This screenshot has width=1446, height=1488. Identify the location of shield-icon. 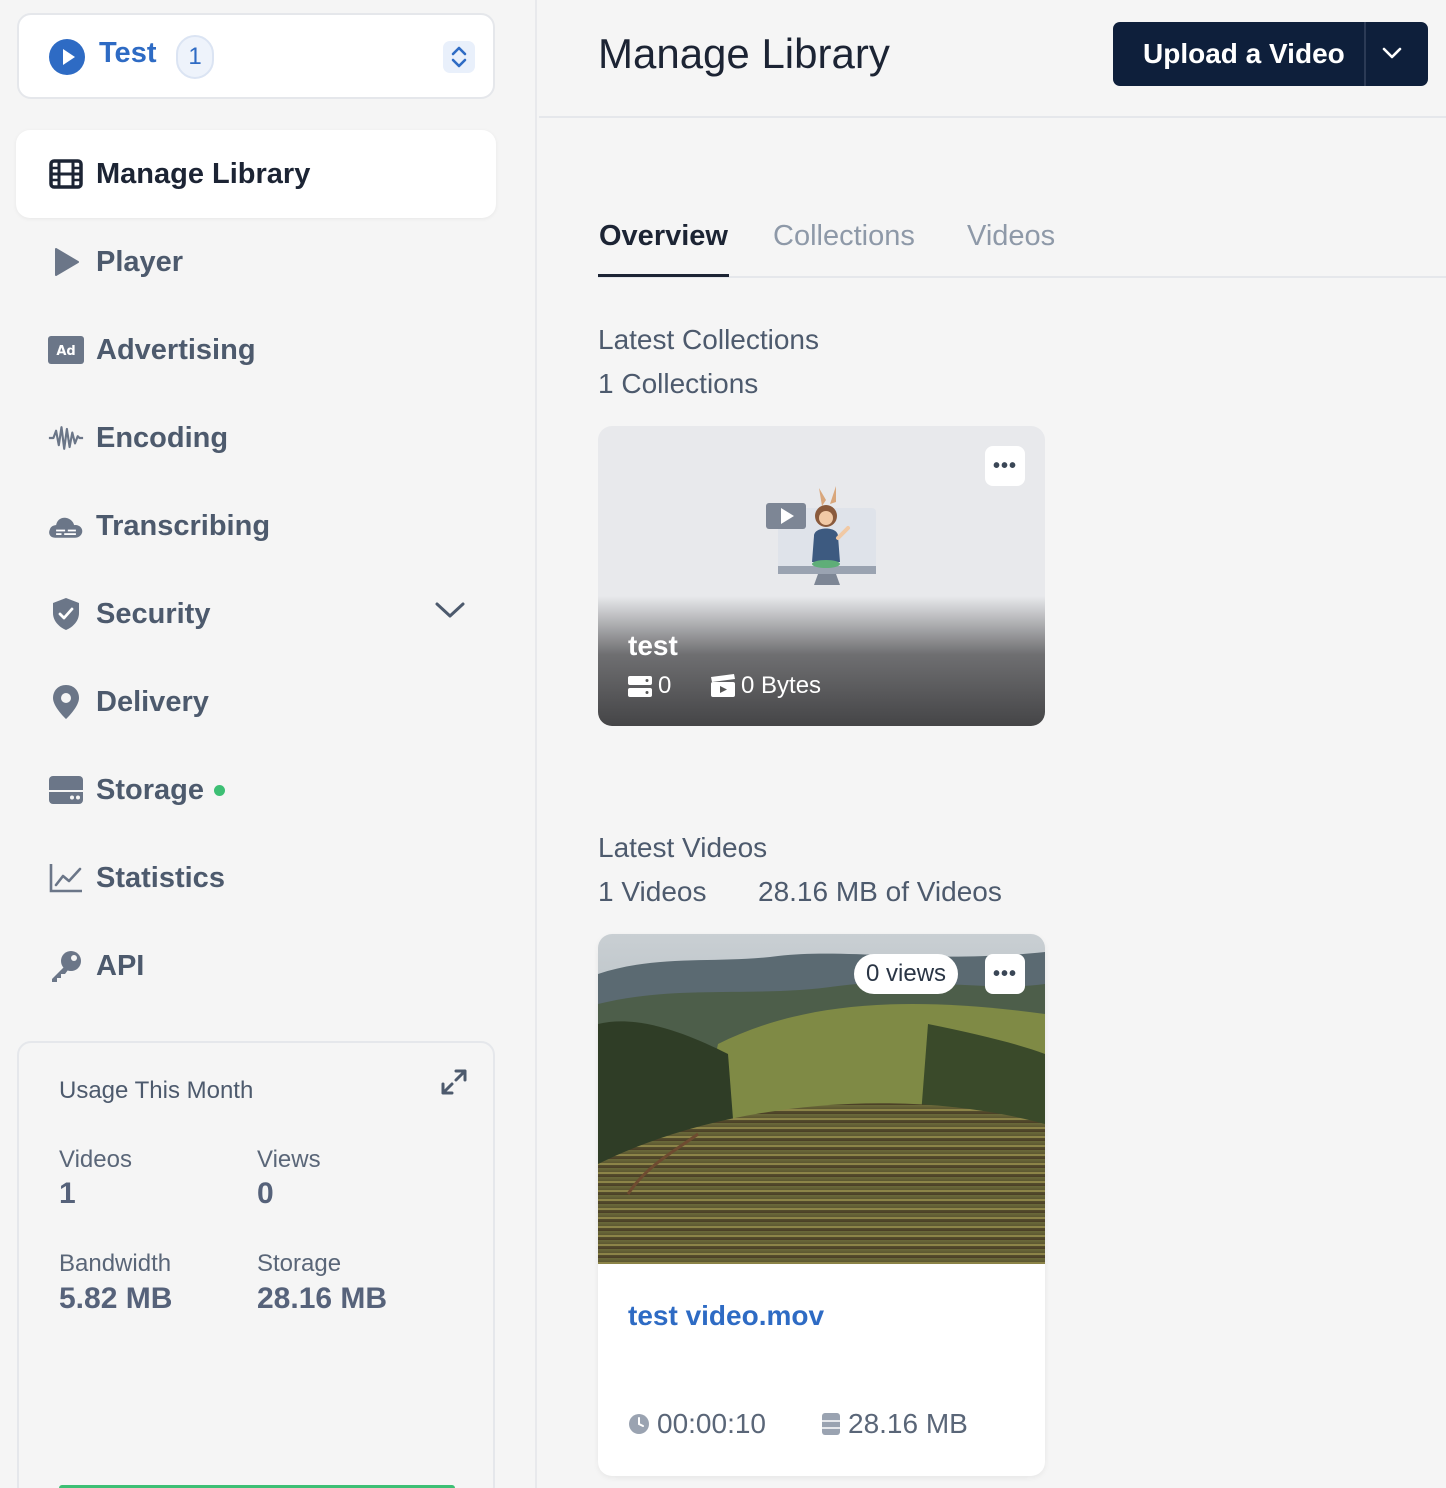
(66, 614).